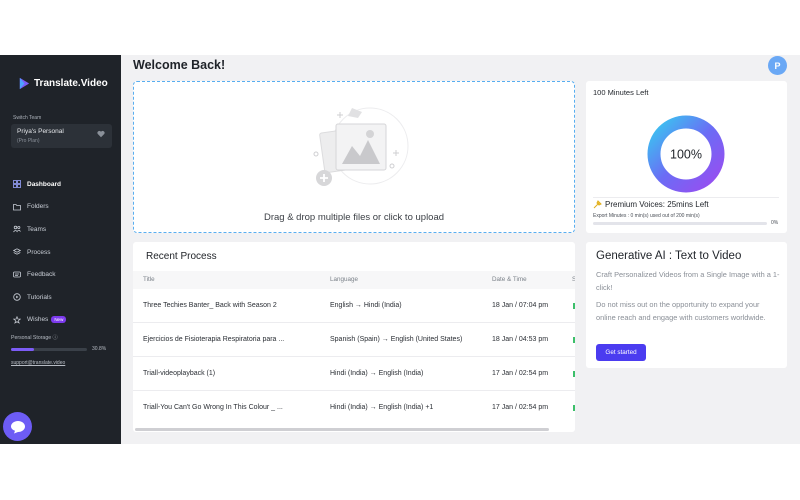  What do you see at coordinates (621, 352) in the screenshot?
I see `get-started-button: Get started` at bounding box center [621, 352].